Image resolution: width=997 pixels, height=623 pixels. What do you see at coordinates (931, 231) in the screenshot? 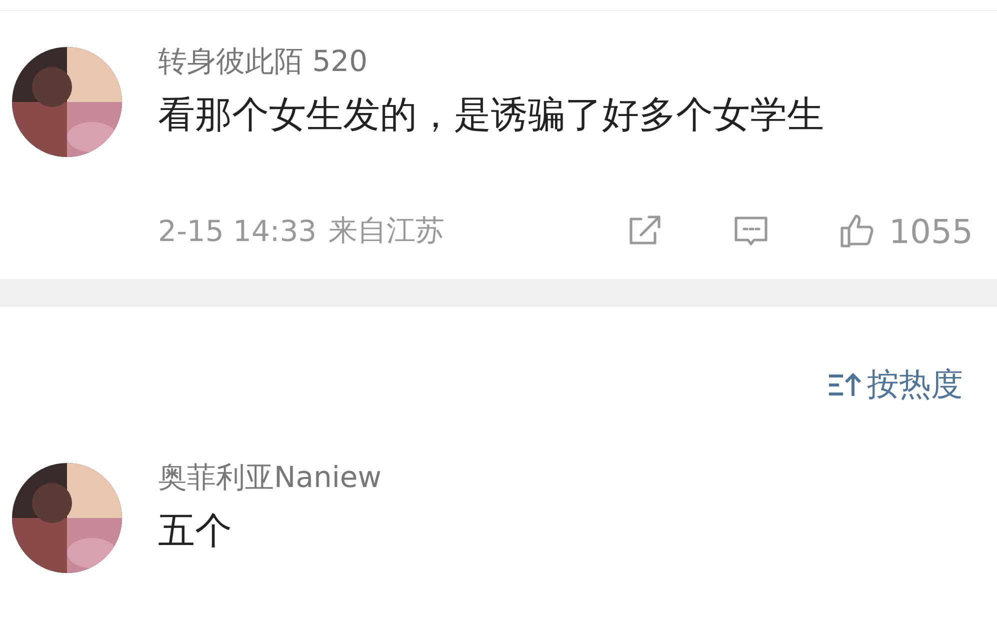
I see `like-count: 1055` at bounding box center [931, 231].